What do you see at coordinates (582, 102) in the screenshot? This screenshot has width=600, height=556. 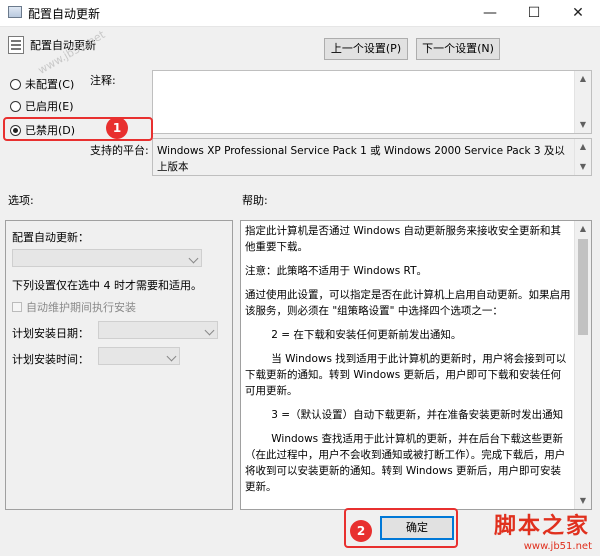 I see `comment-scrollbar: ▲ ▼` at bounding box center [582, 102].